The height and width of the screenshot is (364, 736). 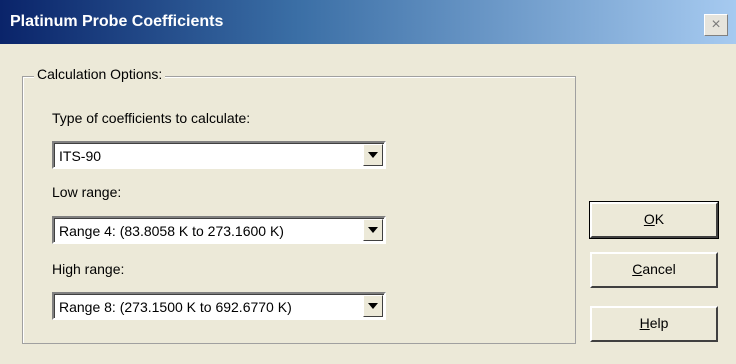 What do you see at coordinates (151, 118) in the screenshot?
I see `coefficient-type-label: Type of coefficients to calculate:` at bounding box center [151, 118].